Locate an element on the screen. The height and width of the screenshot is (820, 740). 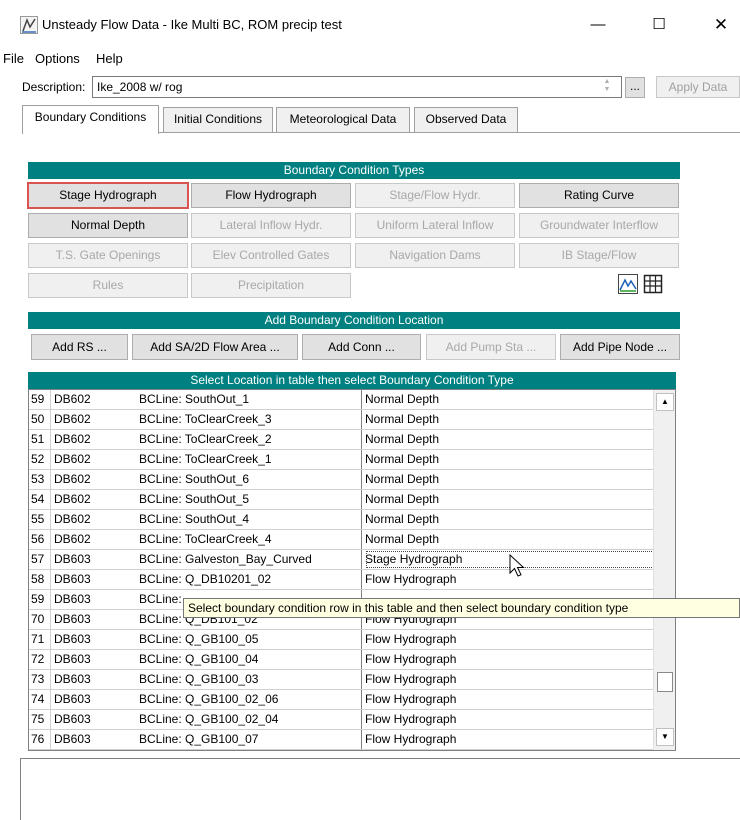
table-row: 54 DB602 BCLine: SouthOut_5 Normal Depth is located at coordinates (341, 500).